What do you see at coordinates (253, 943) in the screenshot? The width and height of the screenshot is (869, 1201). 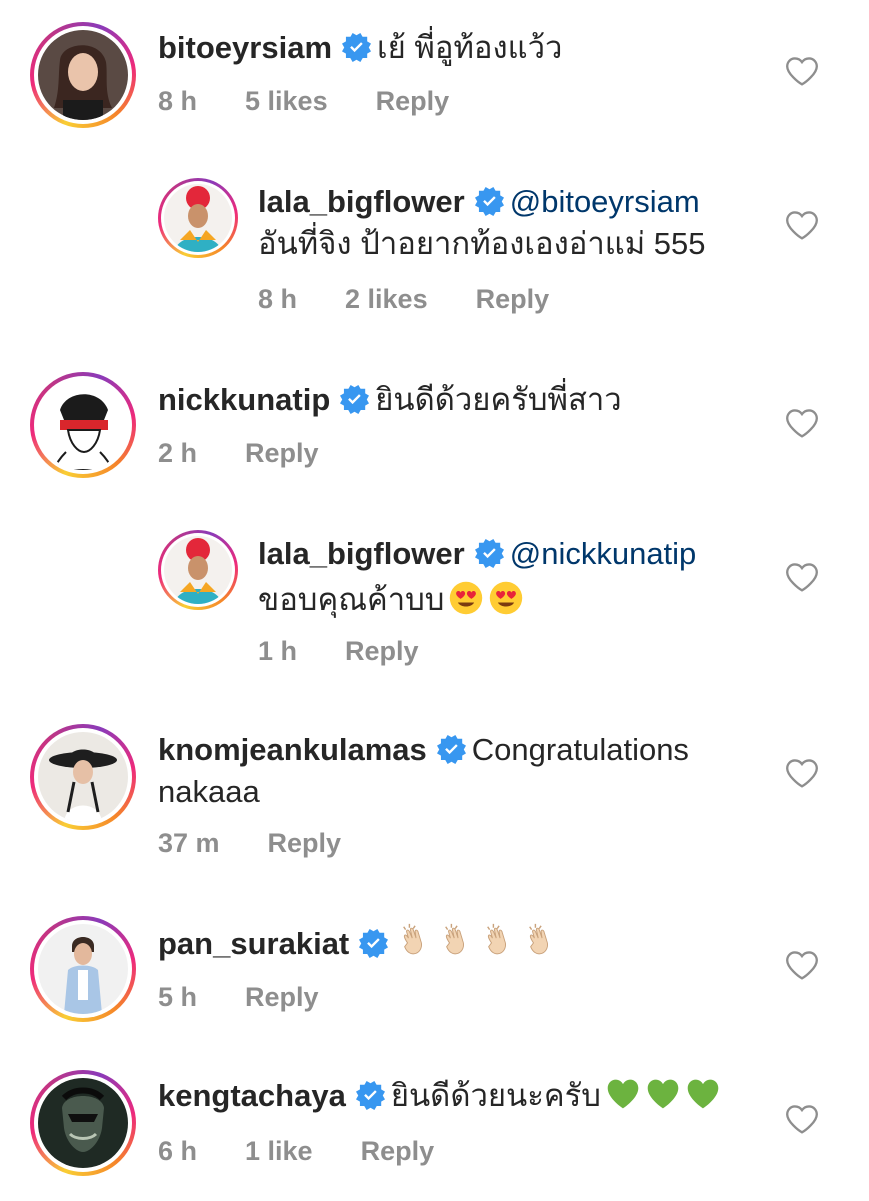 I see `username: pan_surakiat` at bounding box center [253, 943].